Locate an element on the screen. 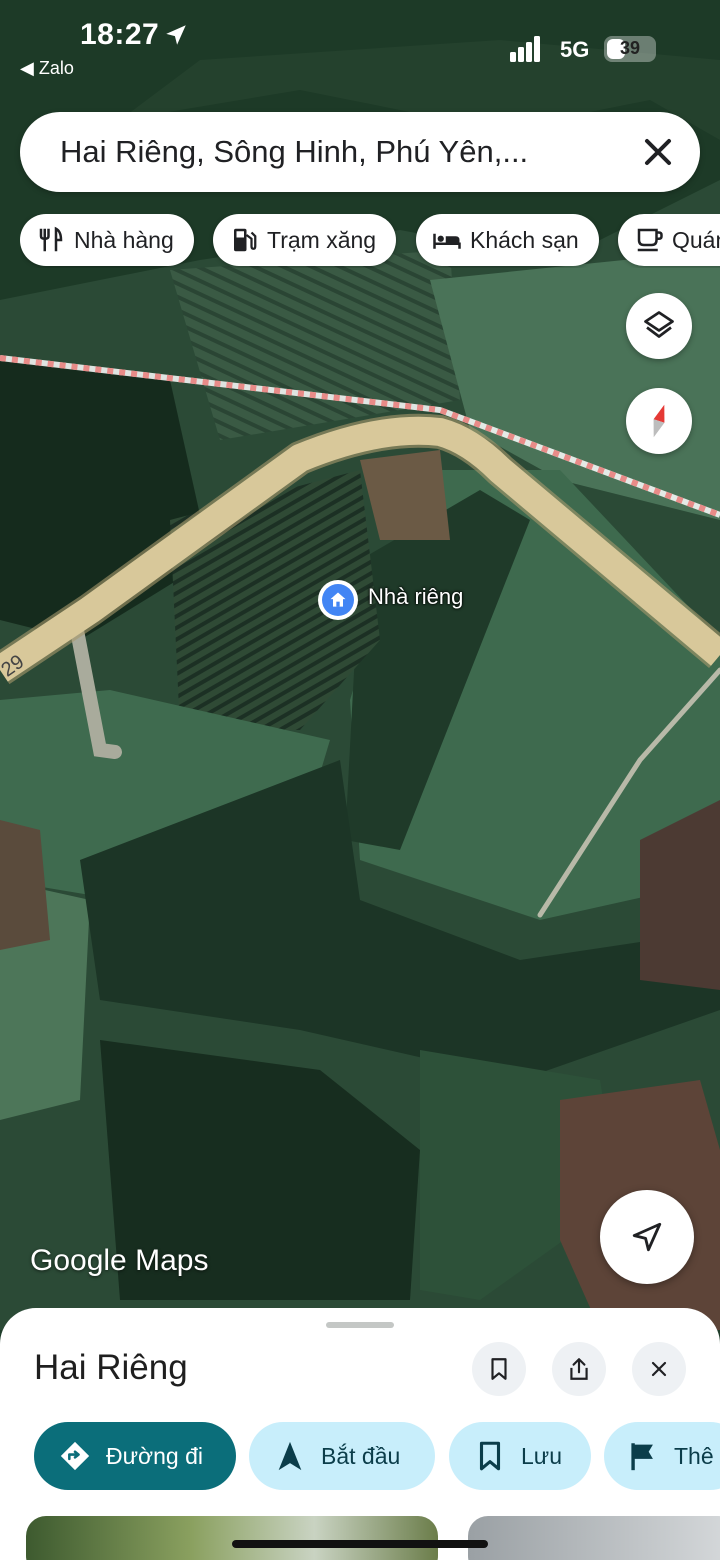 Image resolution: width=720 pixels, height=1560 pixels. logo-maps: Maps is located at coordinates (172, 1260).